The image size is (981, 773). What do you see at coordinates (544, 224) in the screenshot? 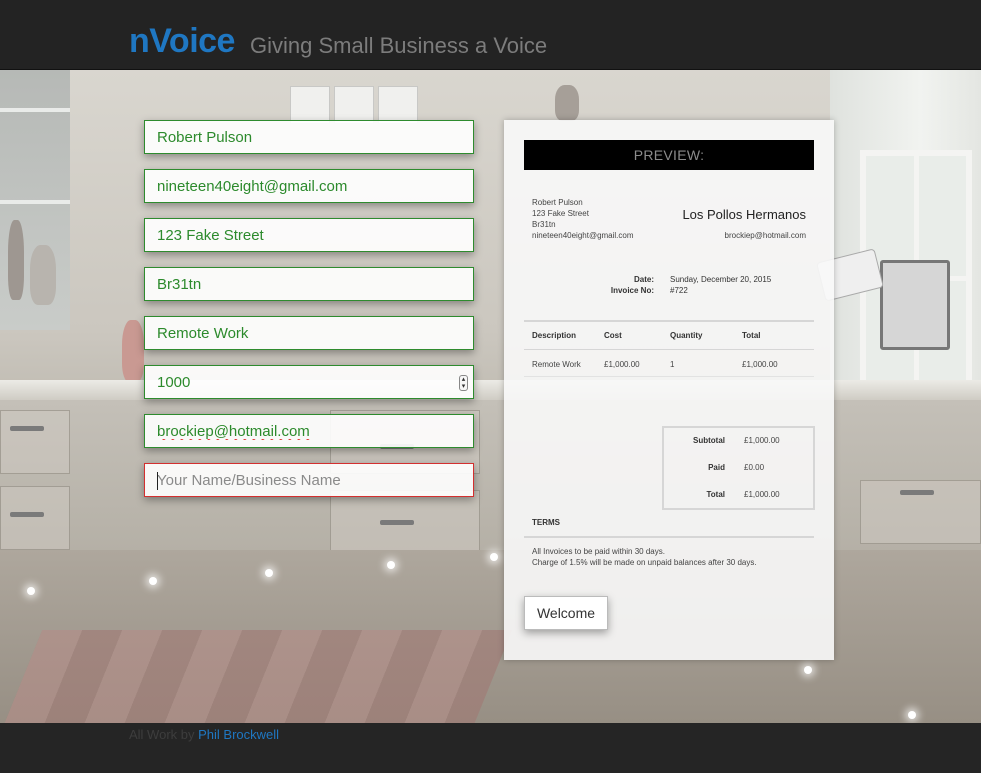
I see `sender-postcode: Br31tn` at bounding box center [544, 224].